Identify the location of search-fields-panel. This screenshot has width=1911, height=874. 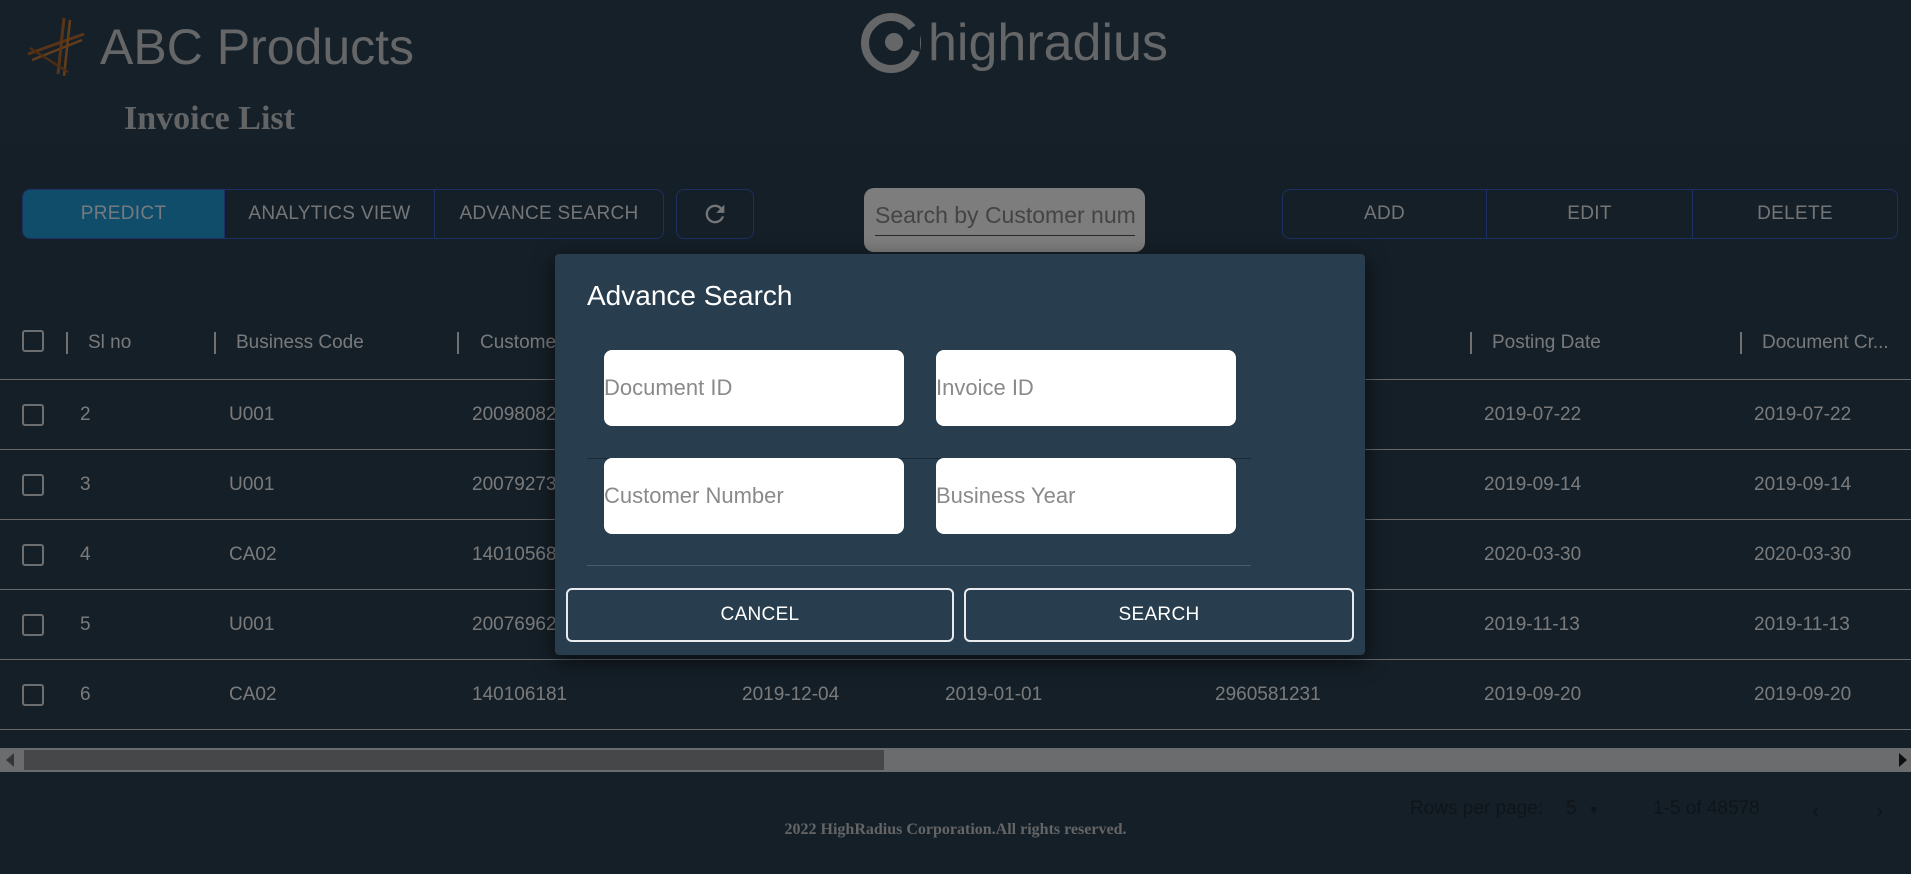
(919, 458).